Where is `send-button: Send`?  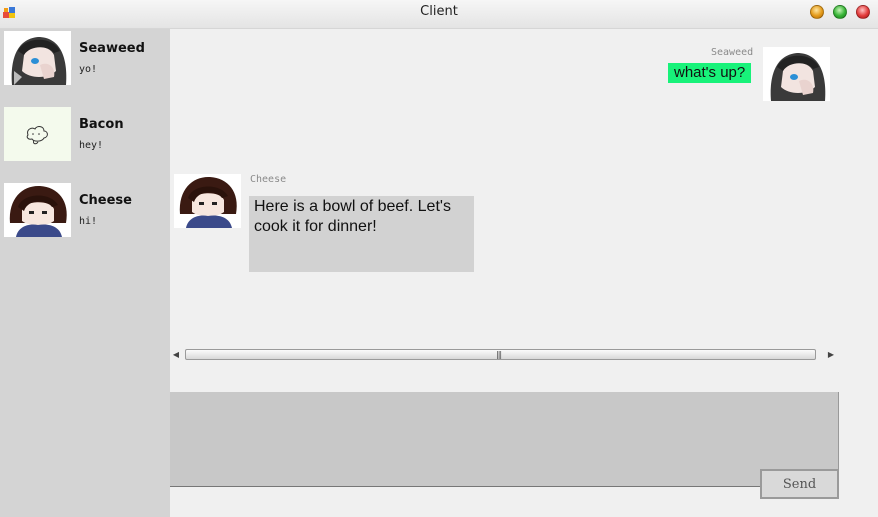 send-button: Send is located at coordinates (799, 484).